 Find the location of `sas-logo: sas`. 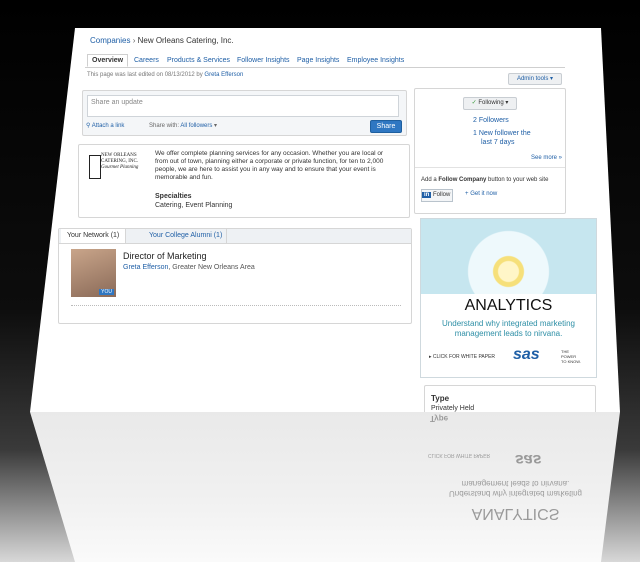

sas-logo: sas is located at coordinates (526, 354).